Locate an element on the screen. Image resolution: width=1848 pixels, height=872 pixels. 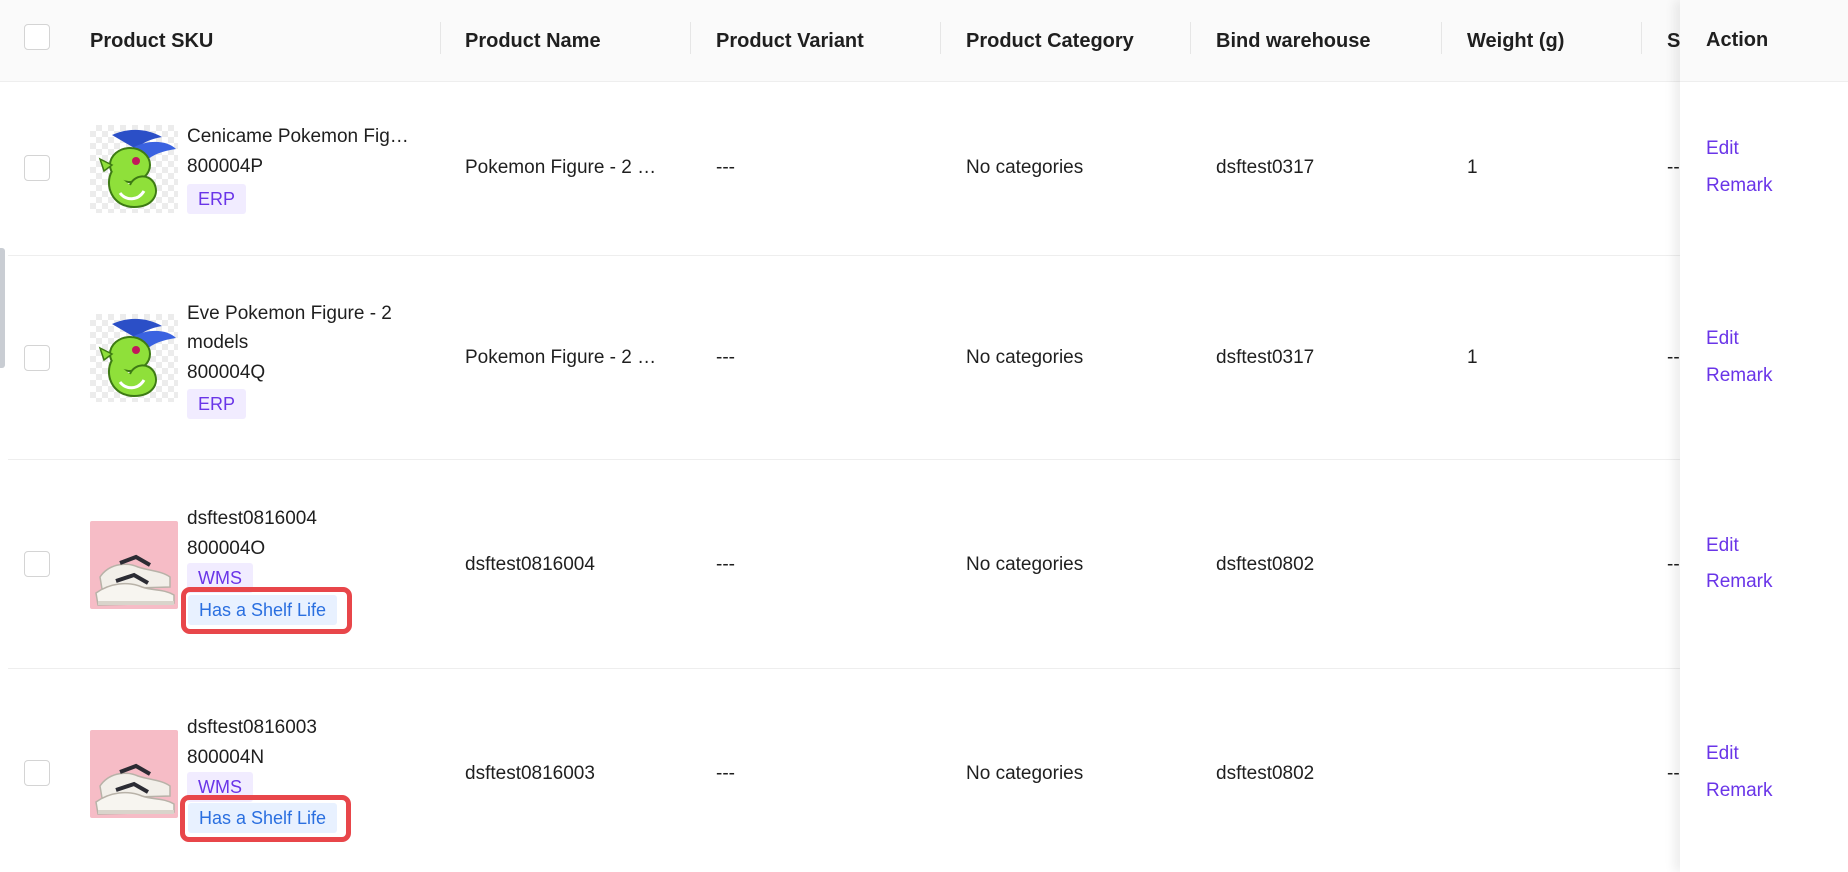
product-sku-code: 800004P is located at coordinates (225, 166).